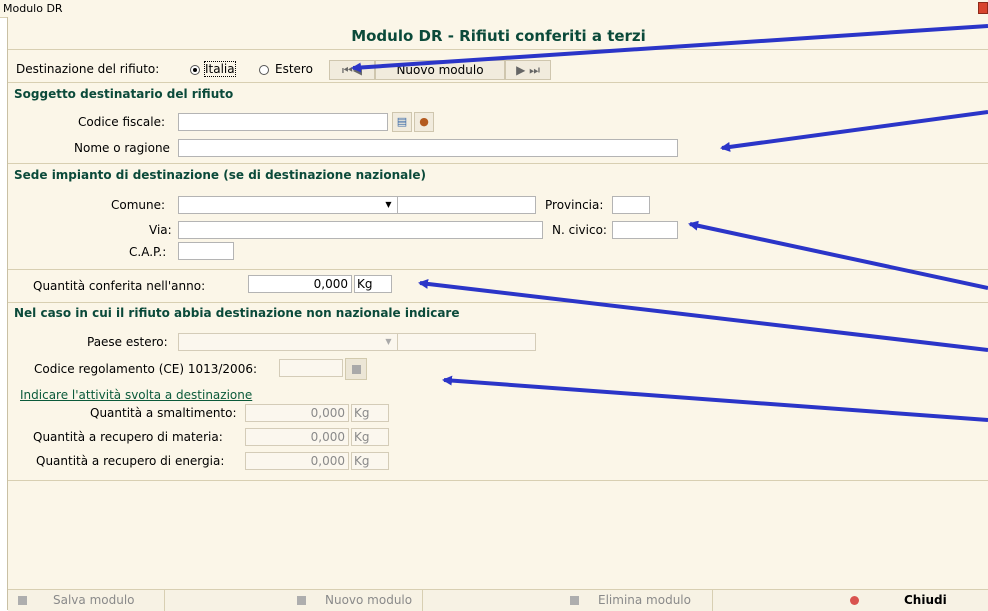 The width and height of the screenshot is (988, 611). I want to click on codice-regolamento-lookup-button, so click(356, 369).